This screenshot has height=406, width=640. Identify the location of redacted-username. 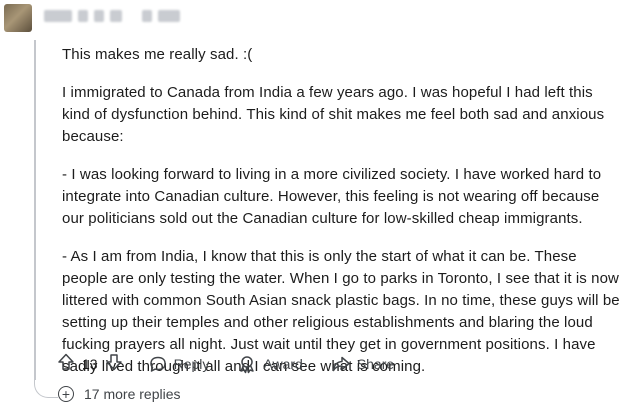
(58, 16).